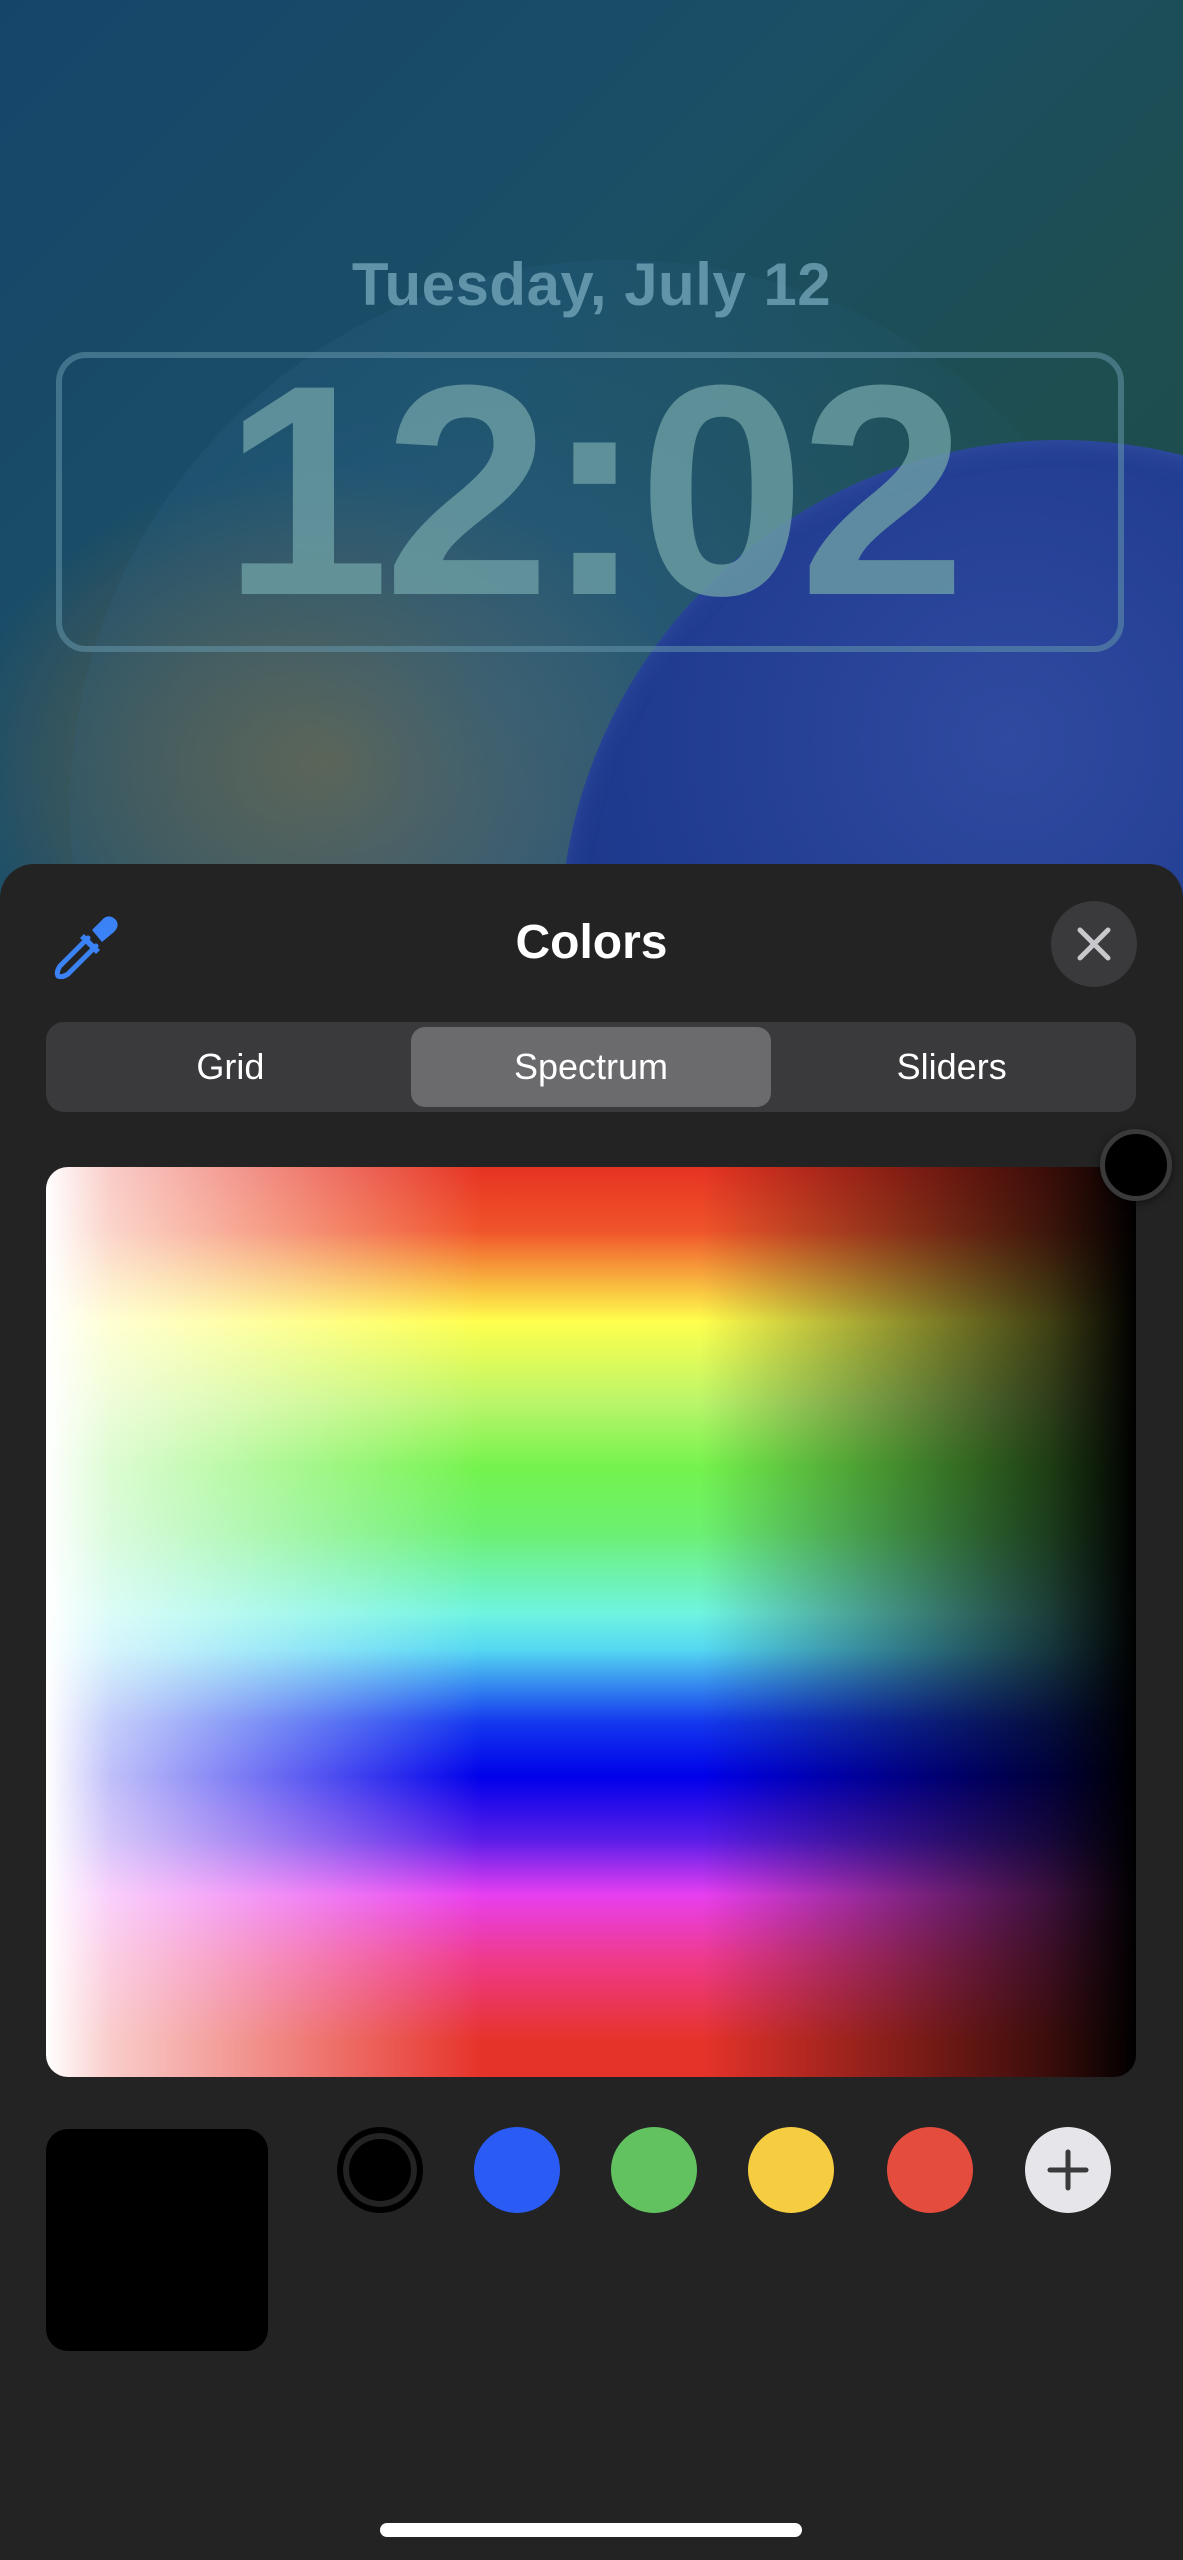 The height and width of the screenshot is (2560, 1183). Describe the element at coordinates (654, 2170) in the screenshot. I see `swatch-green` at that location.